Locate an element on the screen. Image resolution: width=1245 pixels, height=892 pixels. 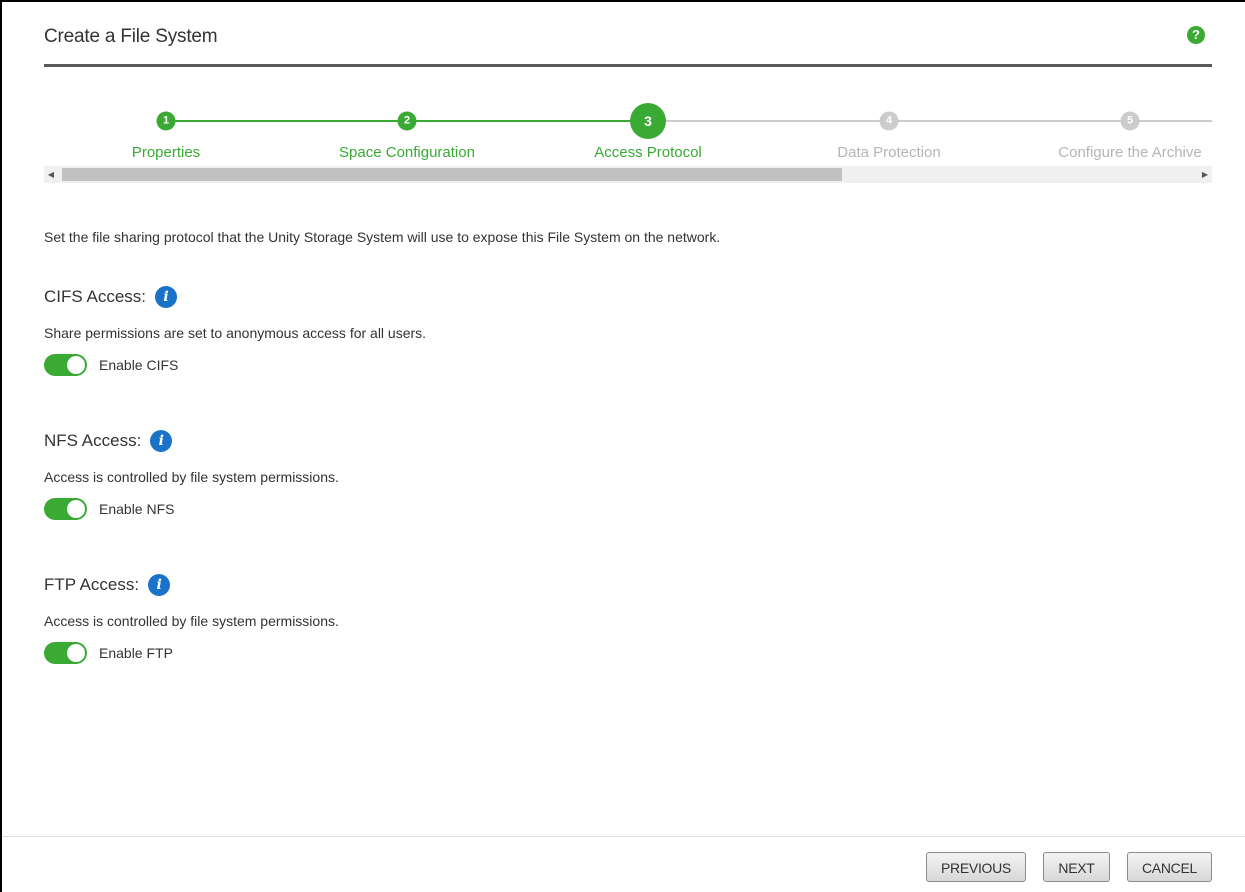
step-2-marker: 2 is located at coordinates (407, 121).